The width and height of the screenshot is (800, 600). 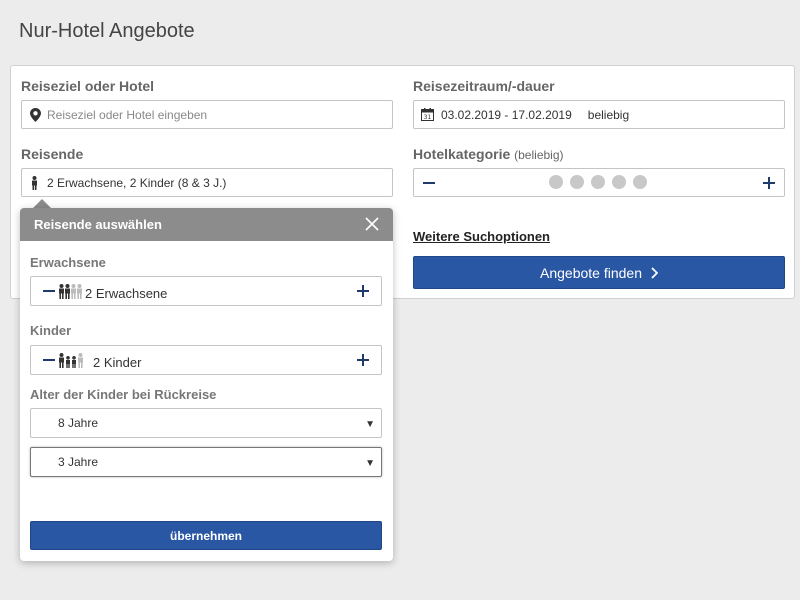 I want to click on child-age-value-2: 3 Jahre, so click(x=78, y=462).